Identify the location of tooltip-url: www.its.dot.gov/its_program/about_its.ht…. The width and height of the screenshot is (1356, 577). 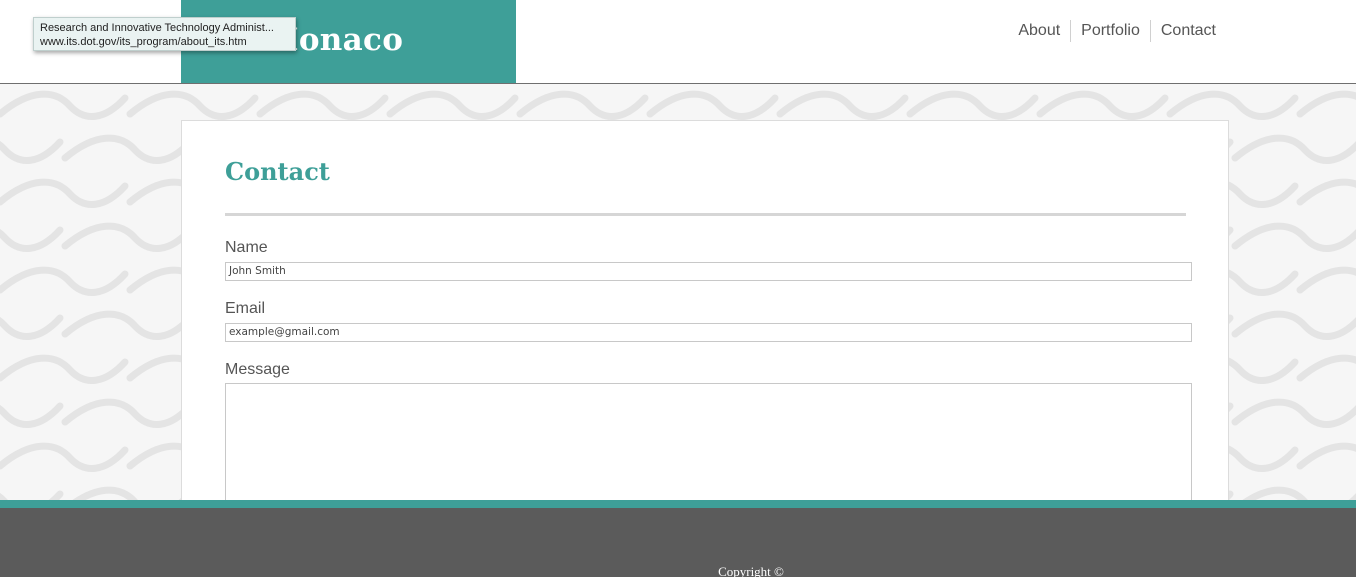
(143, 42).